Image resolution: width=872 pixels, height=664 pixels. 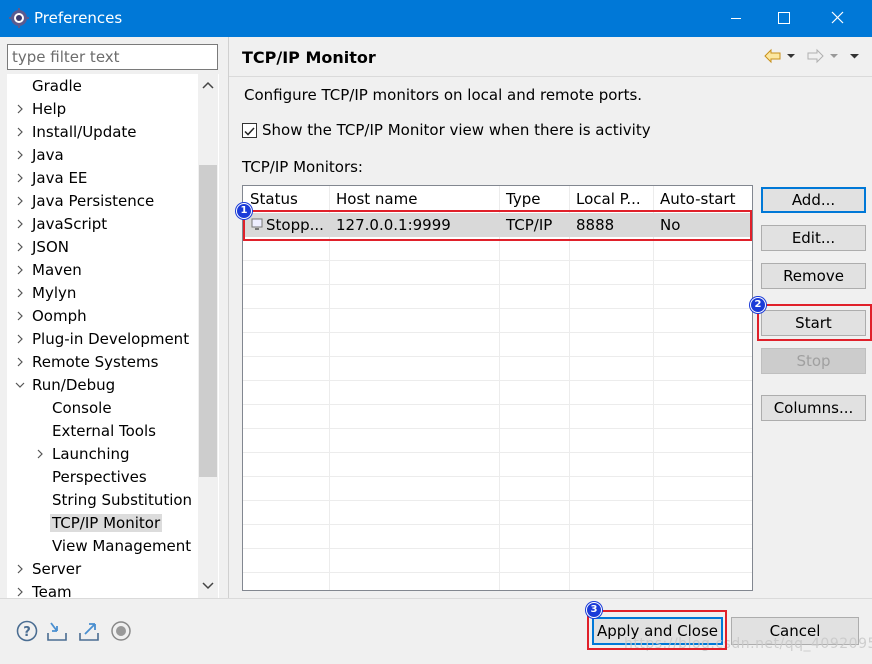 What do you see at coordinates (20, 385) in the screenshot?
I see `chevron-down-icon` at bounding box center [20, 385].